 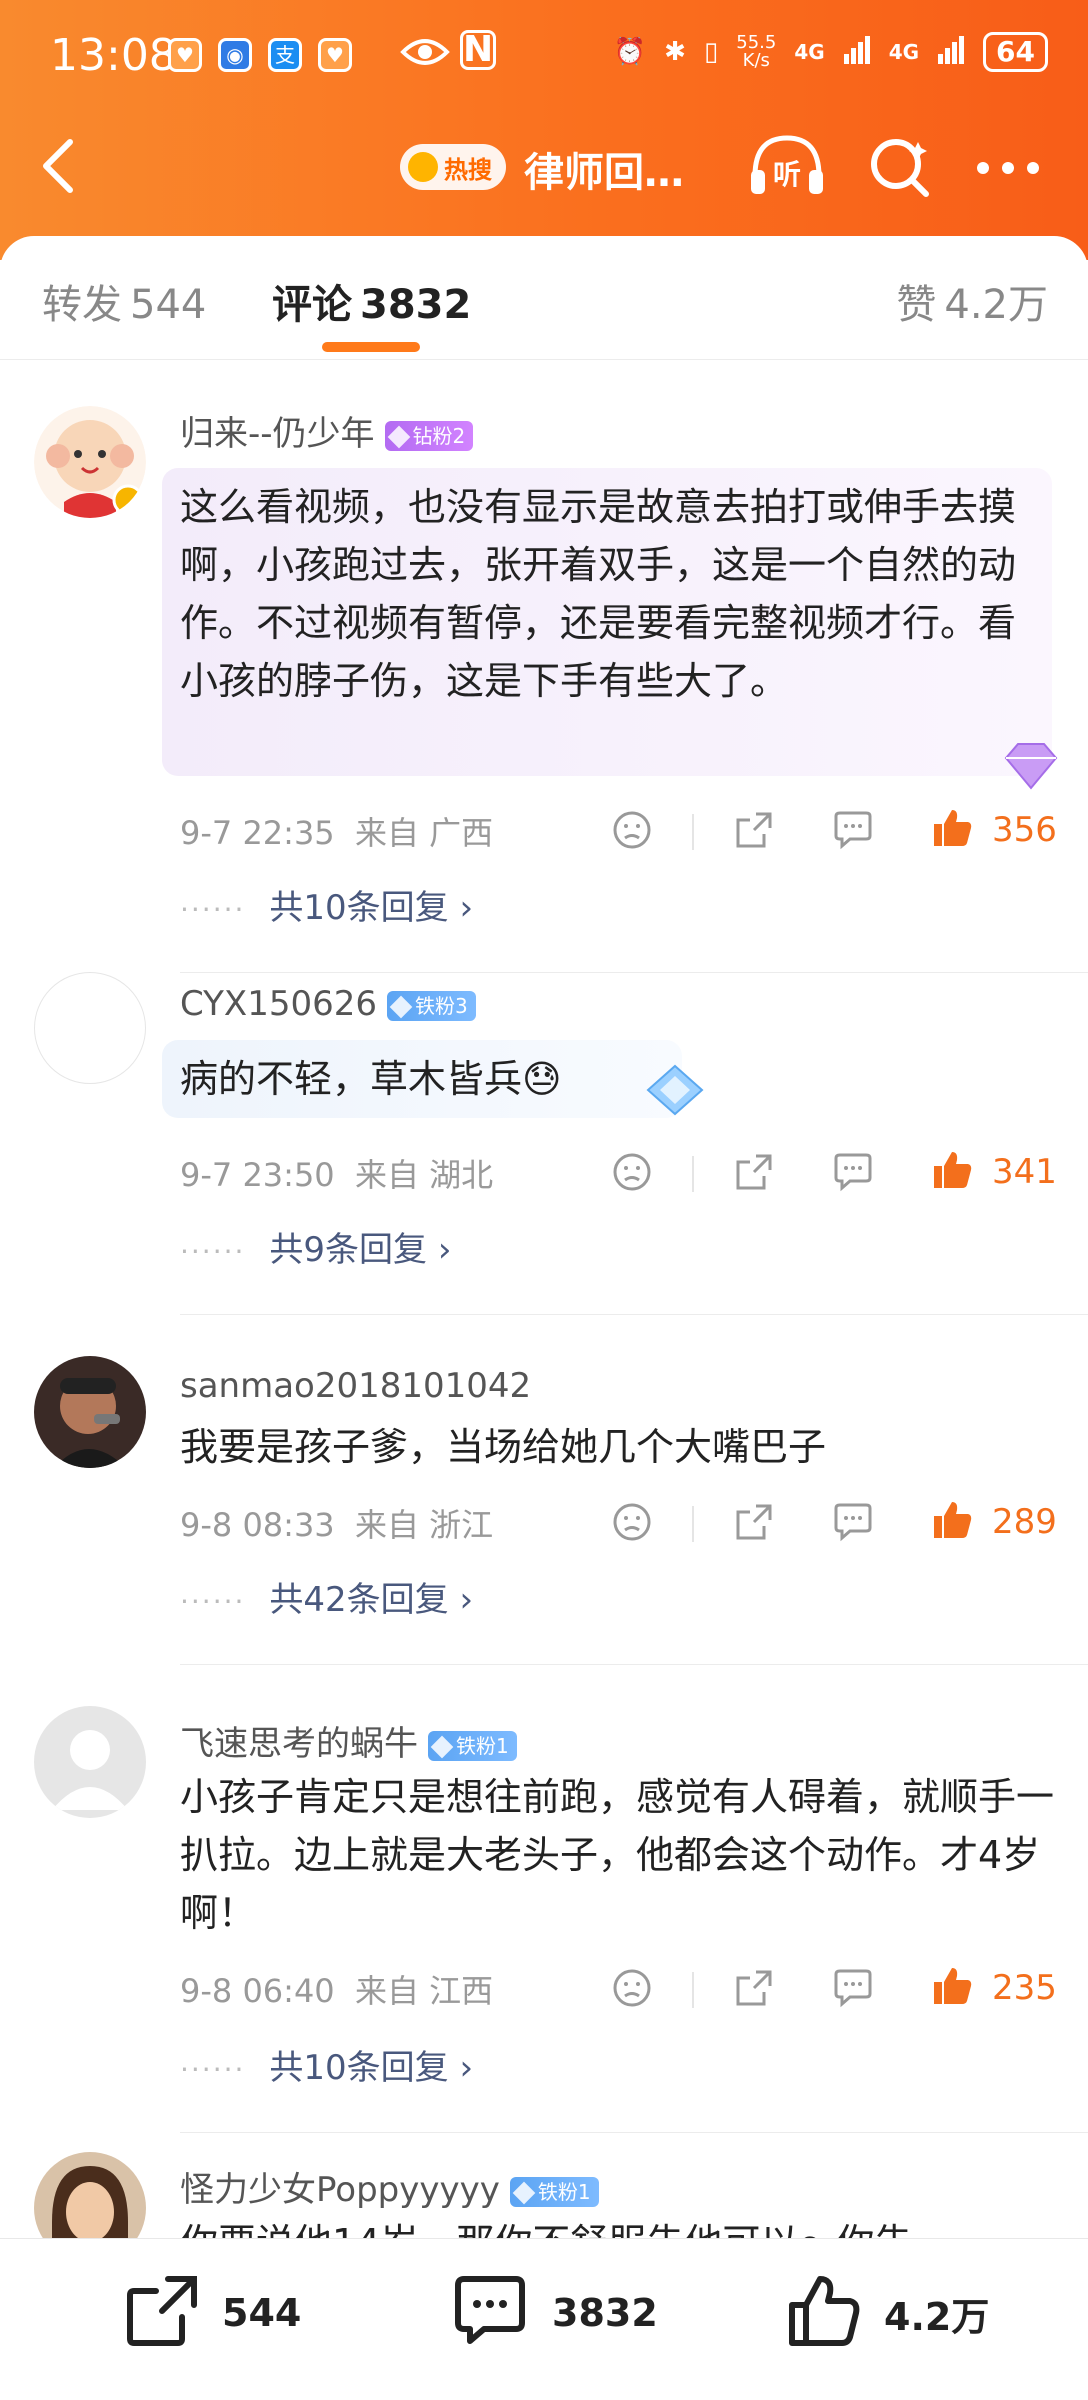 What do you see at coordinates (830, 831) in the screenshot?
I see `comment-actions: 356` at bounding box center [830, 831].